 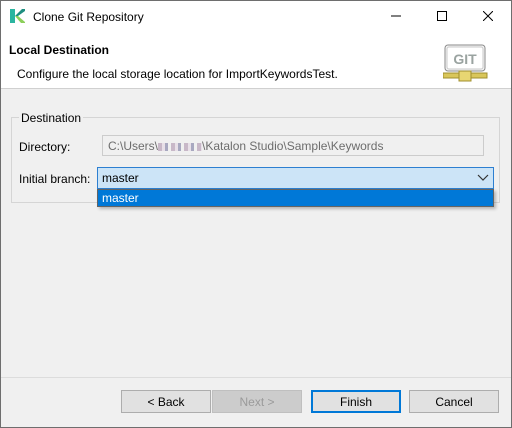 What do you see at coordinates (256, 16) in the screenshot?
I see `title-bar: Clone Git Repository` at bounding box center [256, 16].